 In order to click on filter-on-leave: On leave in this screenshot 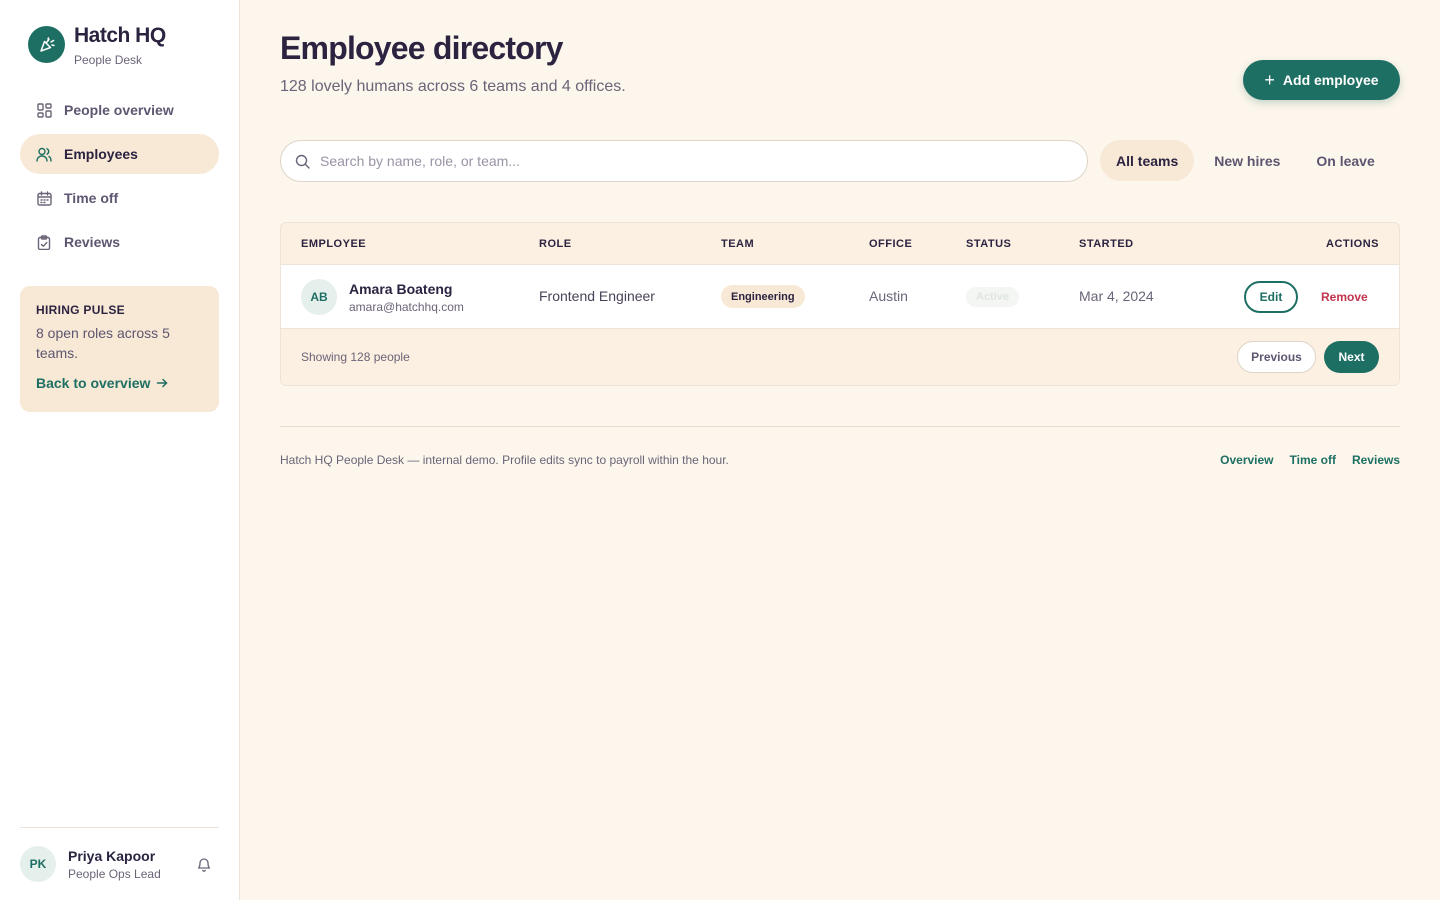, I will do `click(1345, 160)`.